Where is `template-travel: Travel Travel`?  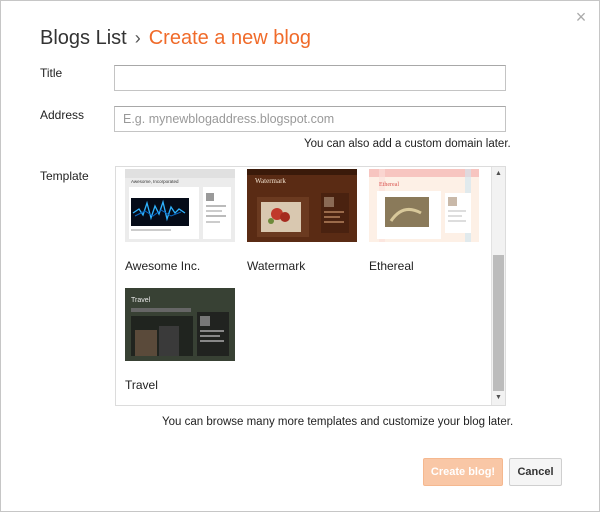
template-travel: Travel Travel is located at coordinates (180, 340).